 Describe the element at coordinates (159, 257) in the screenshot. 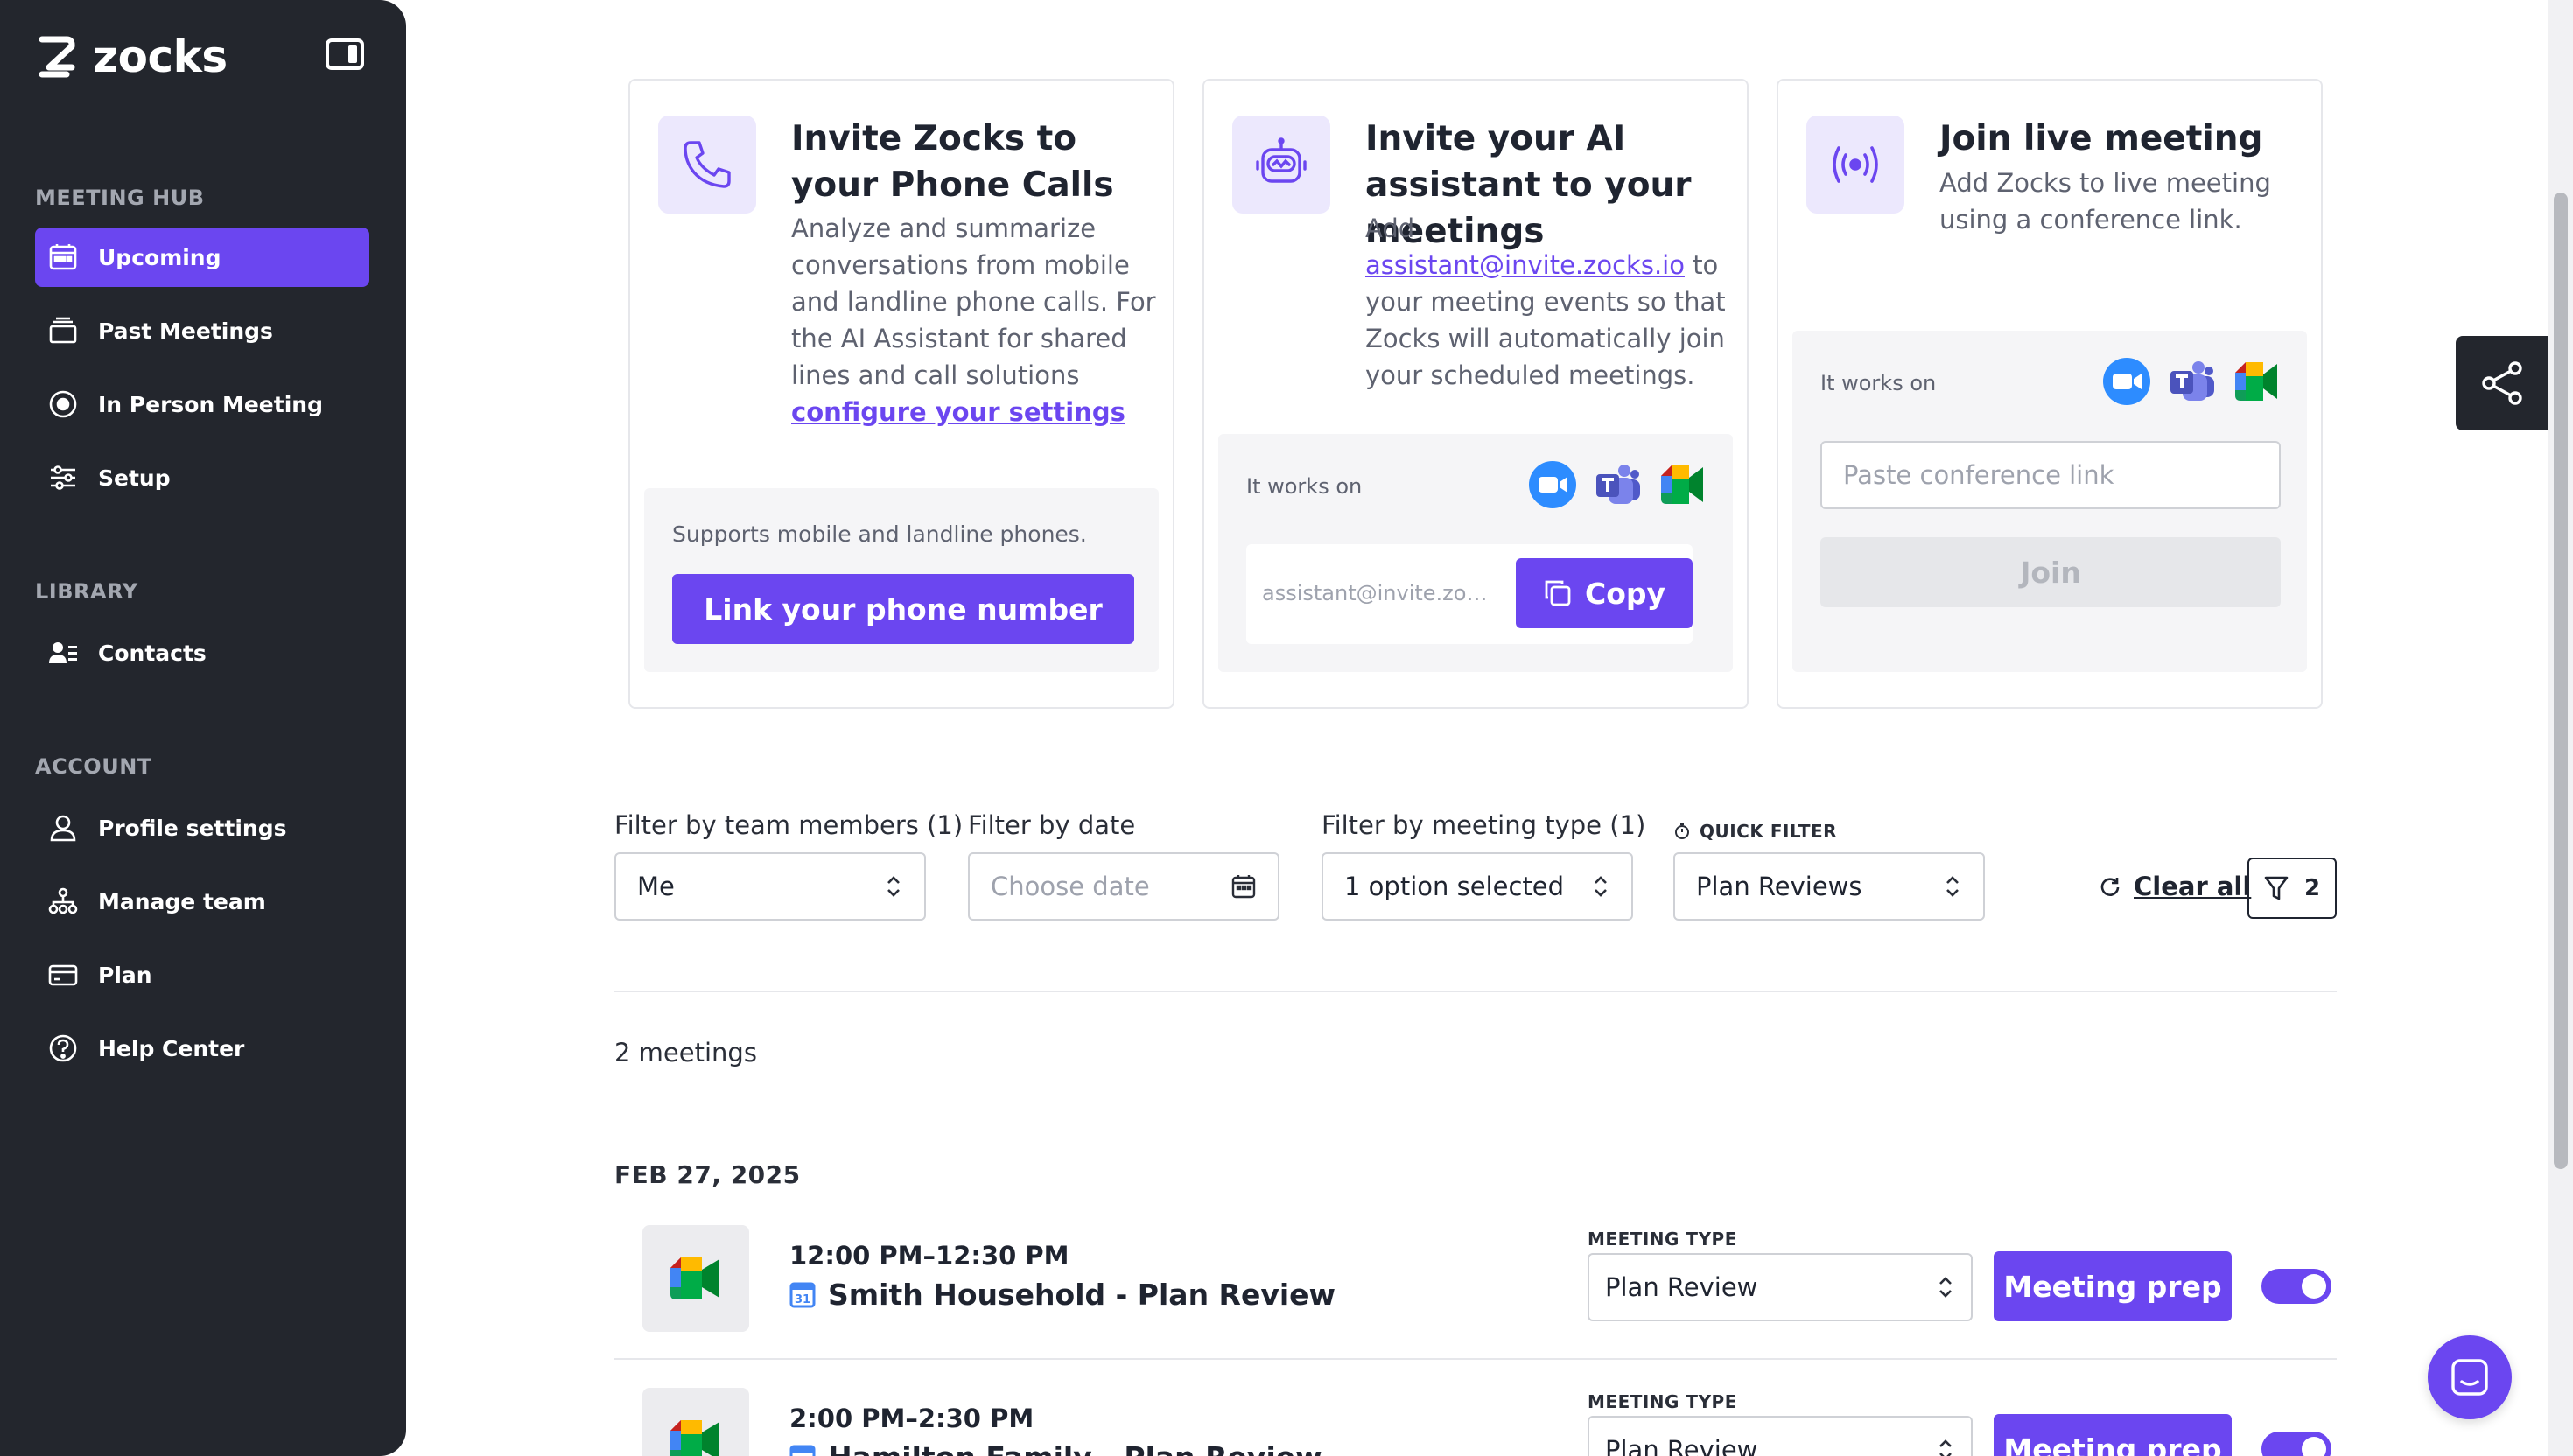

I see `sidebar-item-label: Upcoming` at that location.